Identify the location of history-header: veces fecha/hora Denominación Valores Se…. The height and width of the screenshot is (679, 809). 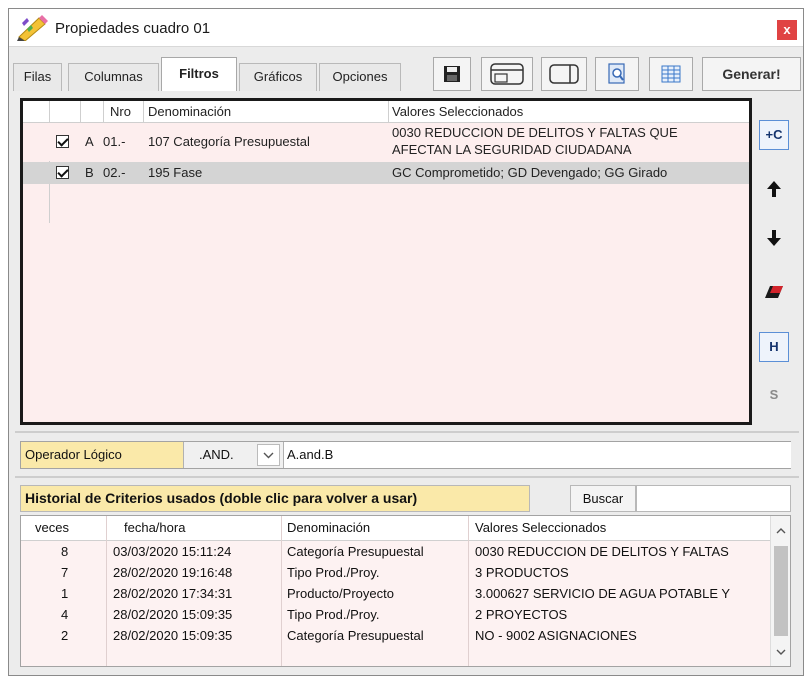
(395, 528).